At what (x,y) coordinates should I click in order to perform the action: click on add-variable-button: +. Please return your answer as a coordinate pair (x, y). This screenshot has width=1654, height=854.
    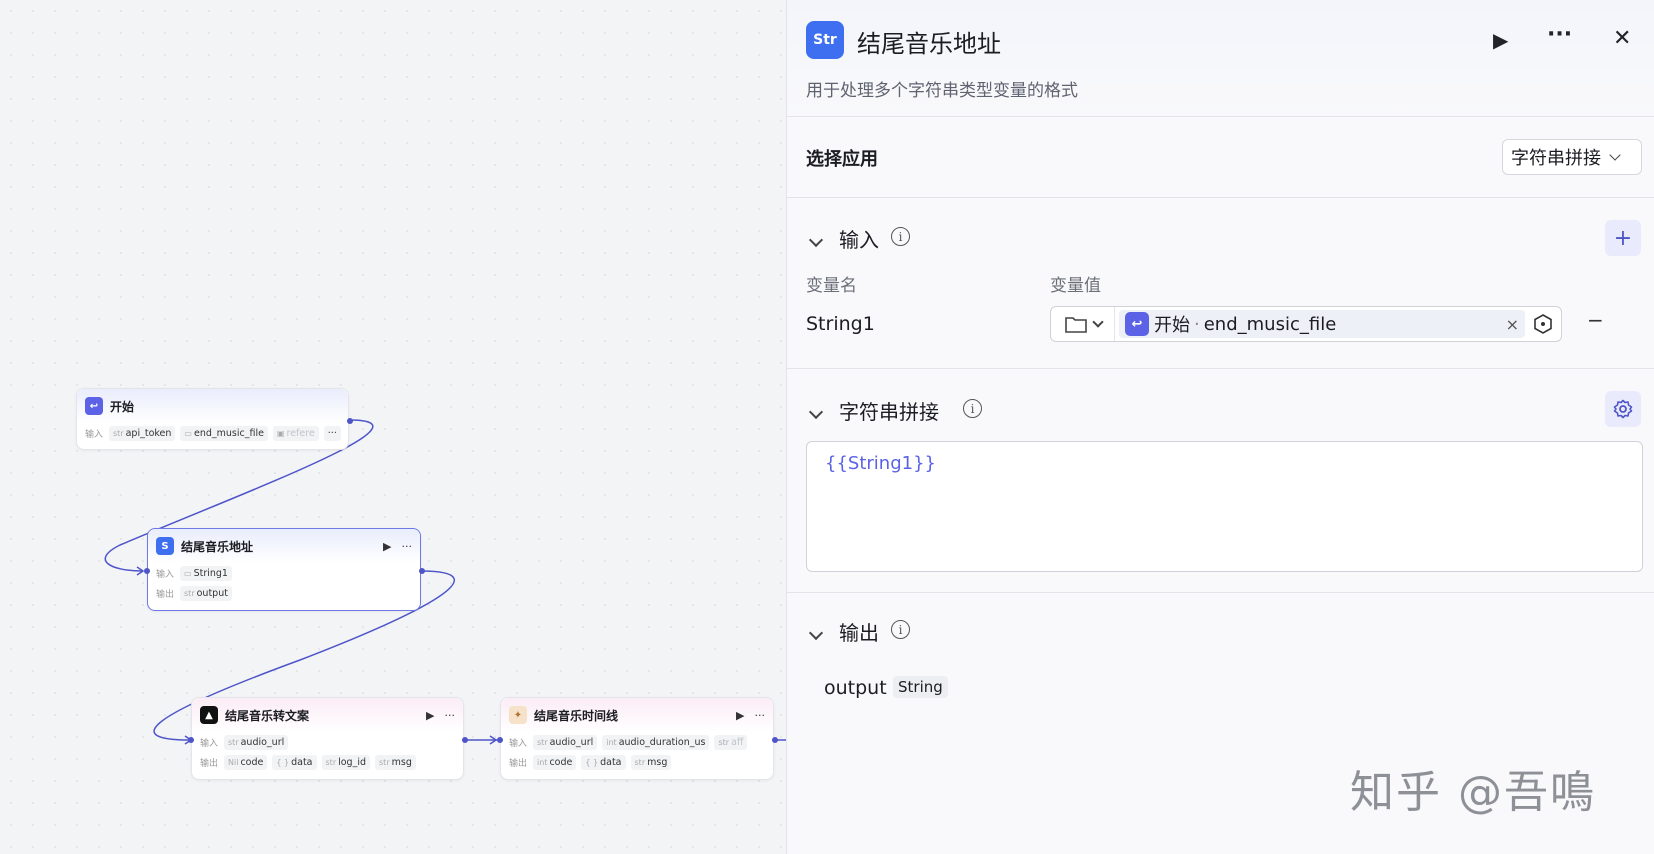
    Looking at the image, I should click on (1623, 238).